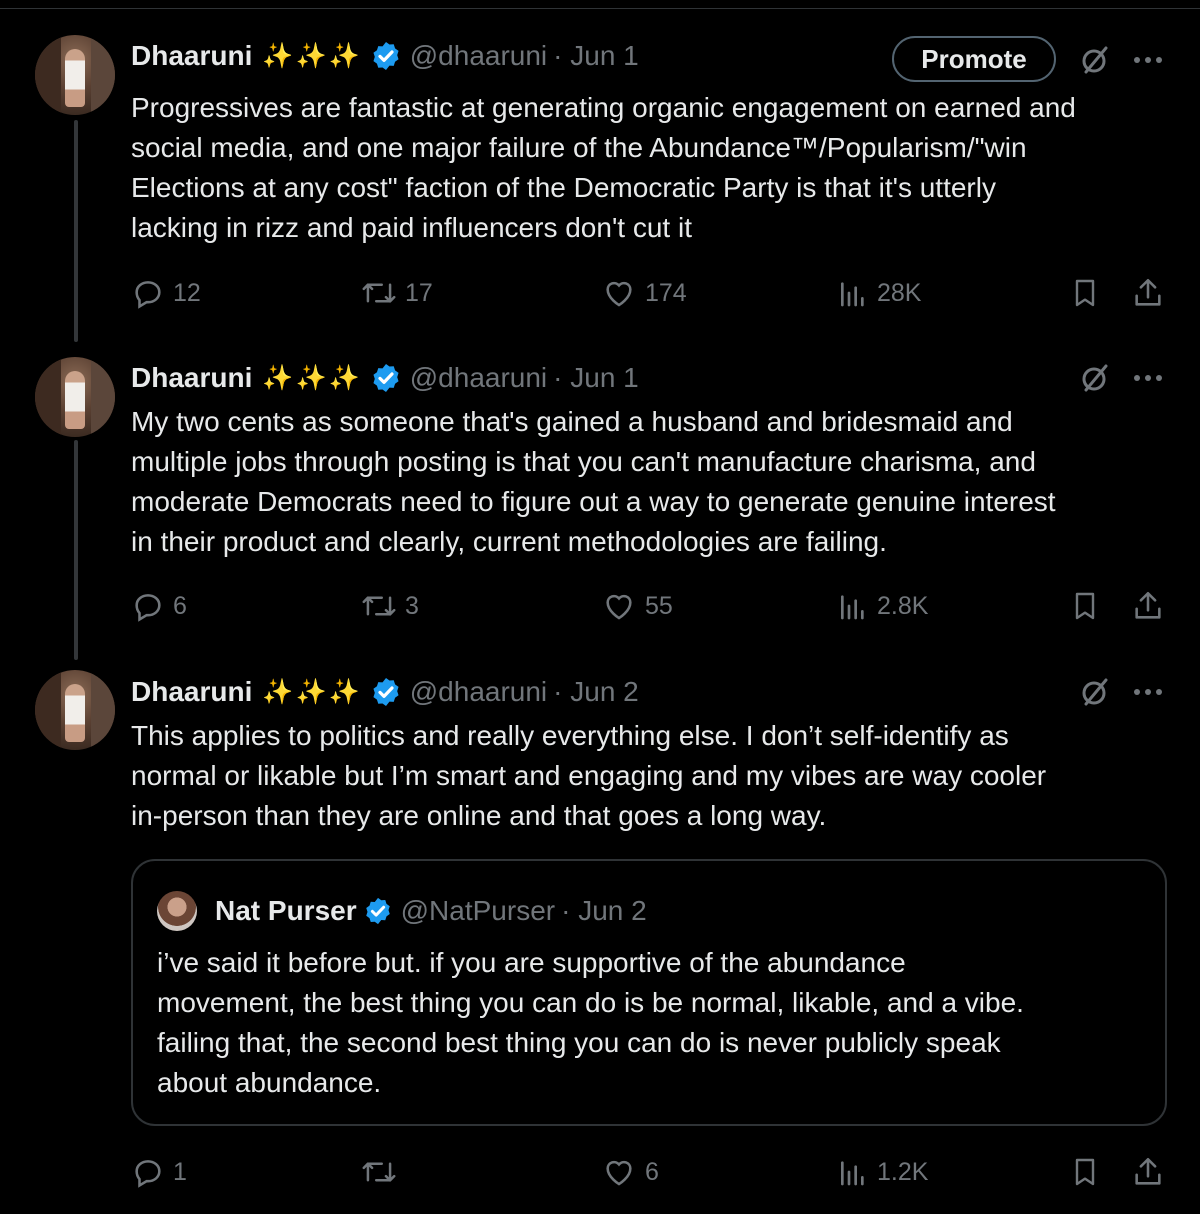  I want to click on tweet-actions: 12 17 174 28K, so click(651, 293).